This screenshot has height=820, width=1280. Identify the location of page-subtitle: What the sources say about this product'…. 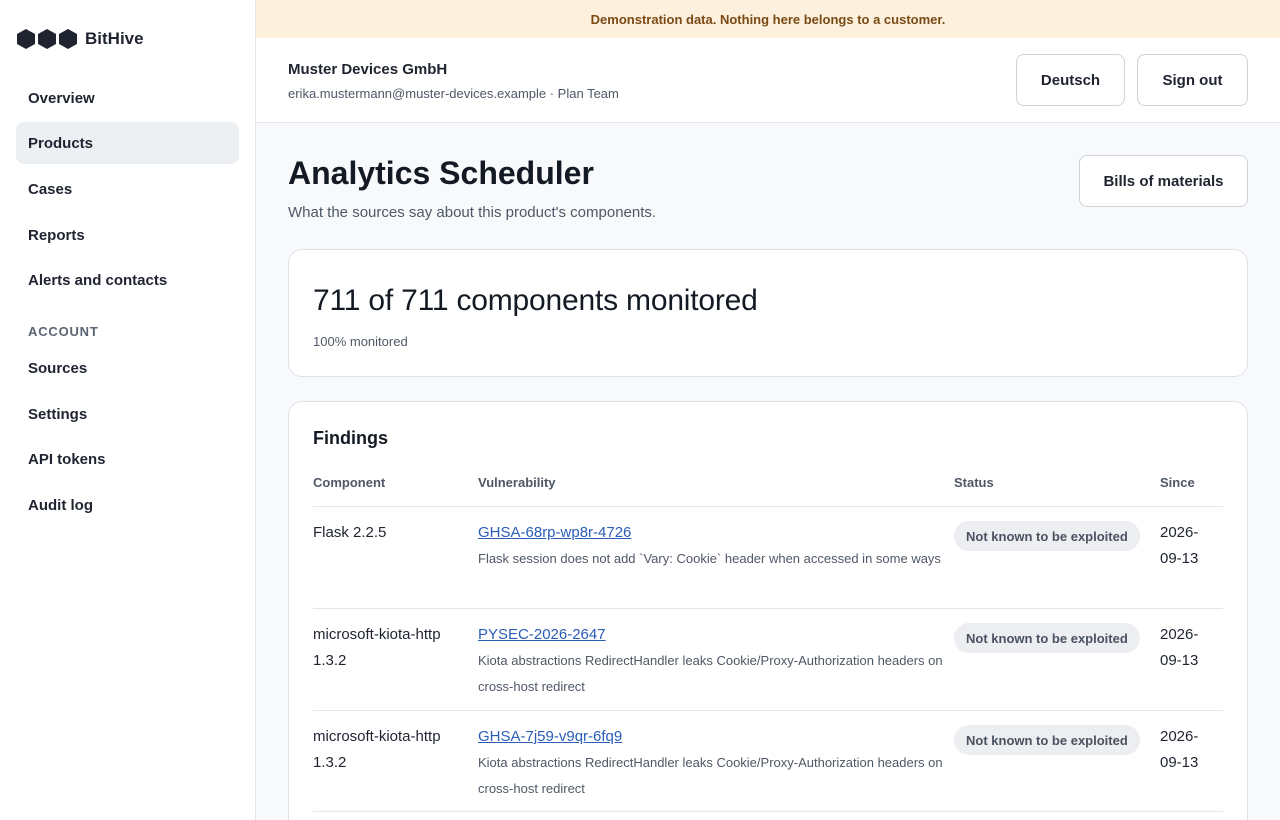
(472, 212).